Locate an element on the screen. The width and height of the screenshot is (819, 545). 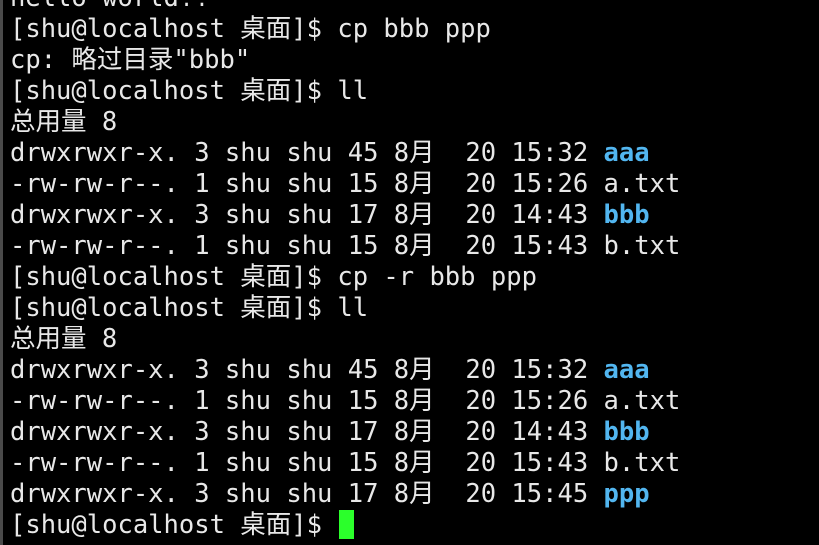
directory-name: ppp is located at coordinates (626, 494).